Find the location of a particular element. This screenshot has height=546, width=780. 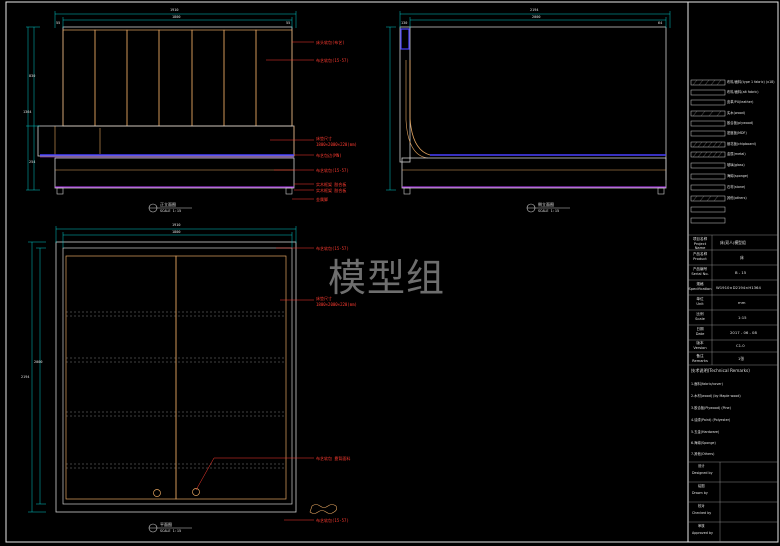

tb-value-version: C1.0 is located at coordinates (740, 345).